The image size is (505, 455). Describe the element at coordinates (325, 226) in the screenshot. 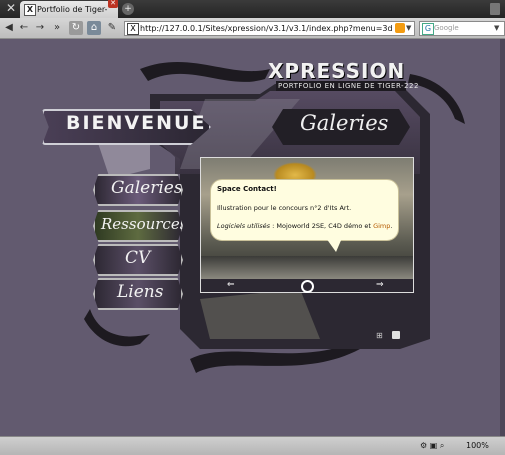

I see `software-list: Mojoworld 2SE, C4D démo et` at that location.